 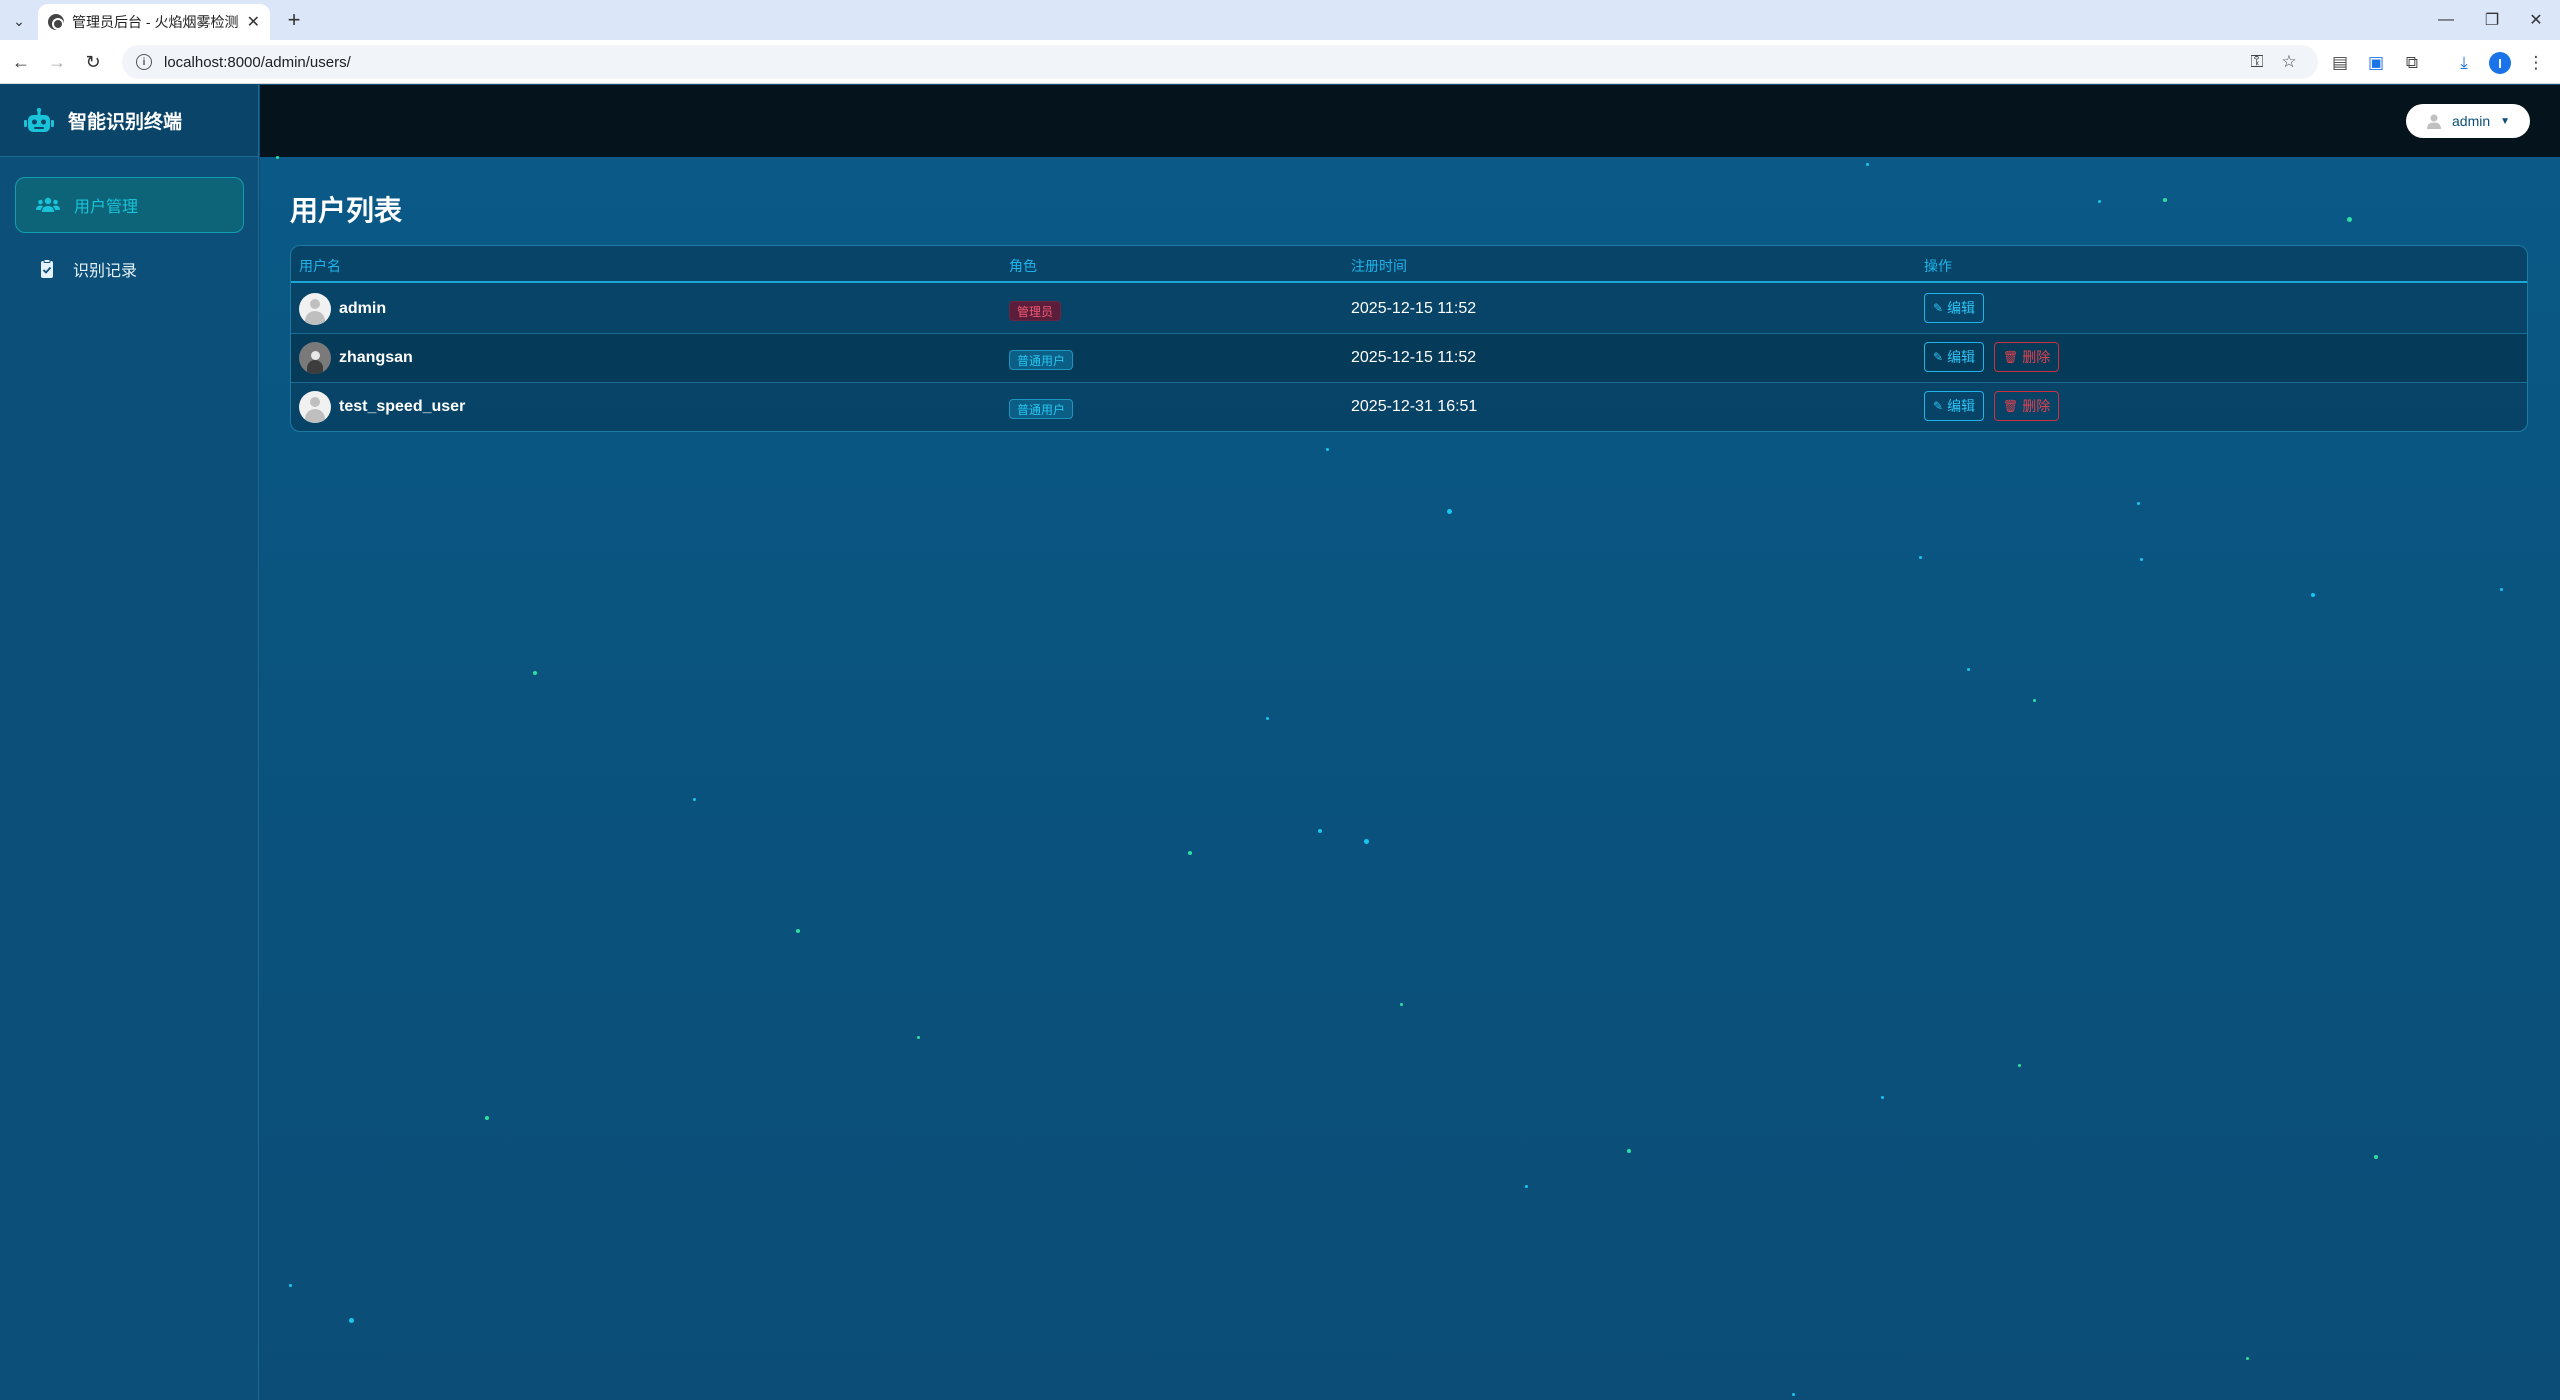 I want to click on table-header: 用户名 角色 注册时间 操作, so click(x=1409, y=264).